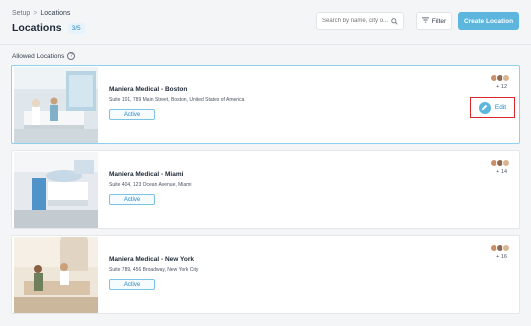 Image resolution: width=531 pixels, height=326 pixels. What do you see at coordinates (148, 89) in the screenshot?
I see `location-name: Maniera Medical - Boston` at bounding box center [148, 89].